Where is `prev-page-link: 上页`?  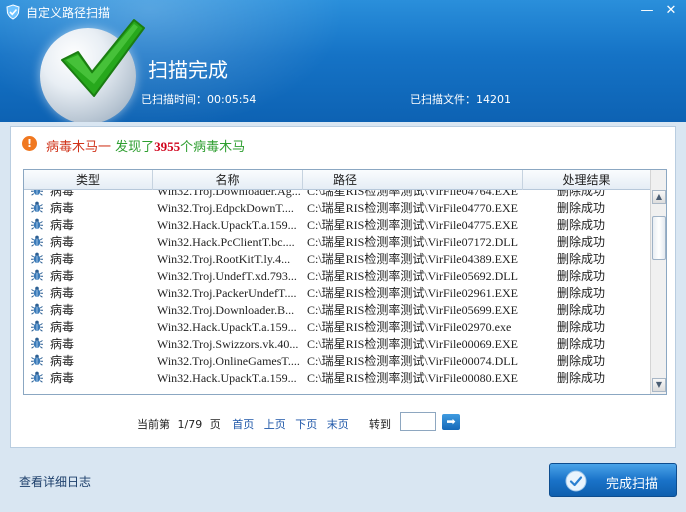
prev-page-link: 上页 is located at coordinates (275, 424).